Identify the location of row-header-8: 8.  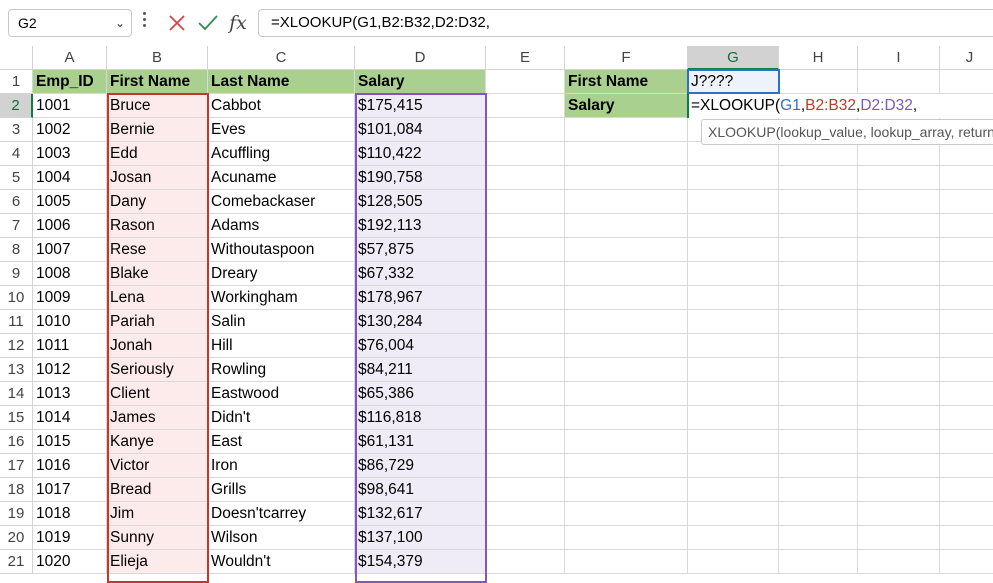
(16, 250).